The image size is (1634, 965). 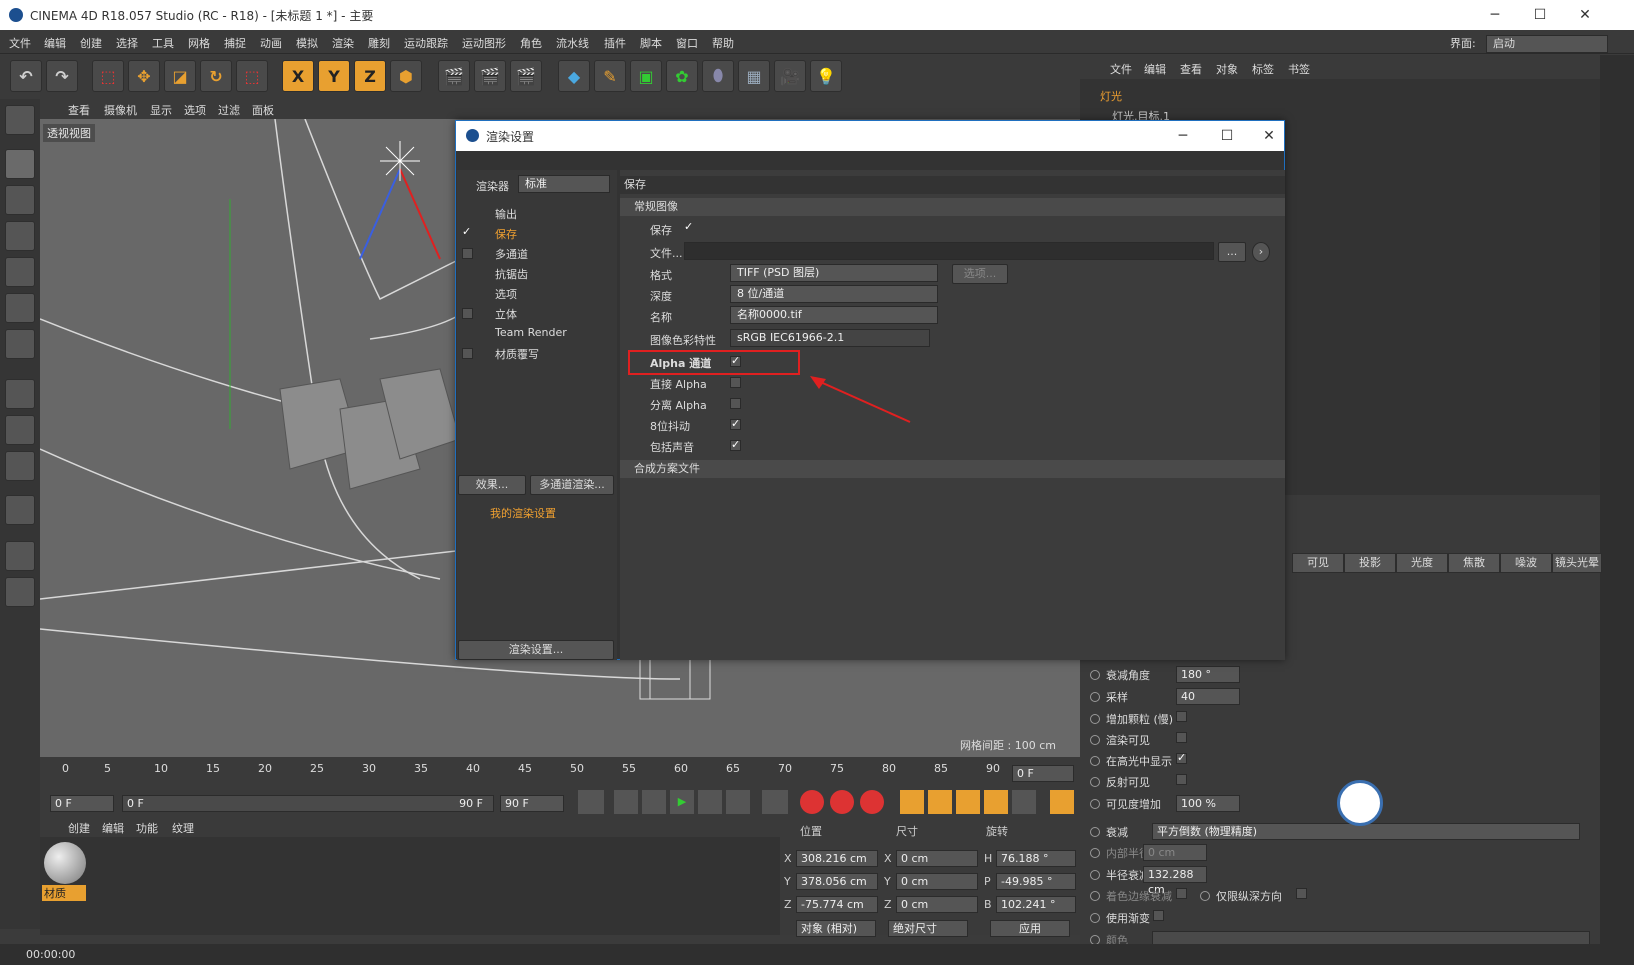 What do you see at coordinates (454, 76) in the screenshot?
I see `render-view-icon: 🎬` at bounding box center [454, 76].